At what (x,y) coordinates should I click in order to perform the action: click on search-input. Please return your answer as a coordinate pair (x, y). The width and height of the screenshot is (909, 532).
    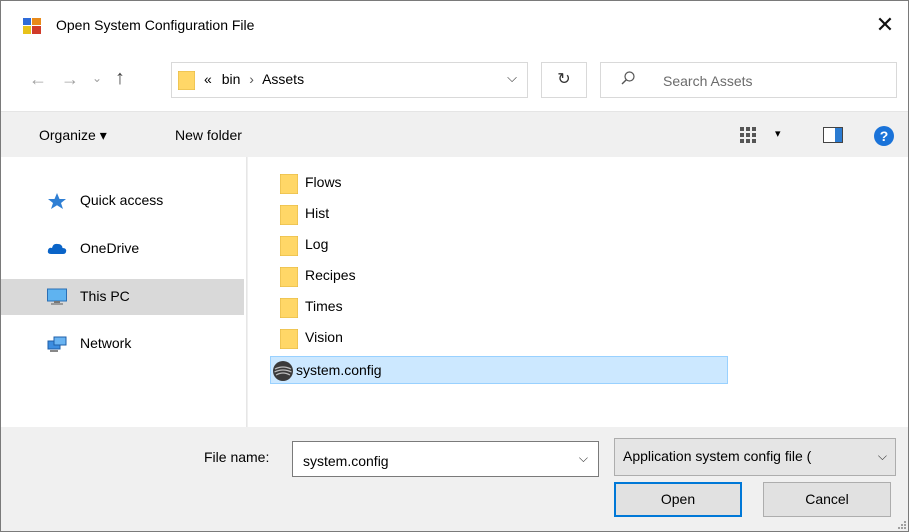
    Looking at the image, I should click on (773, 81).